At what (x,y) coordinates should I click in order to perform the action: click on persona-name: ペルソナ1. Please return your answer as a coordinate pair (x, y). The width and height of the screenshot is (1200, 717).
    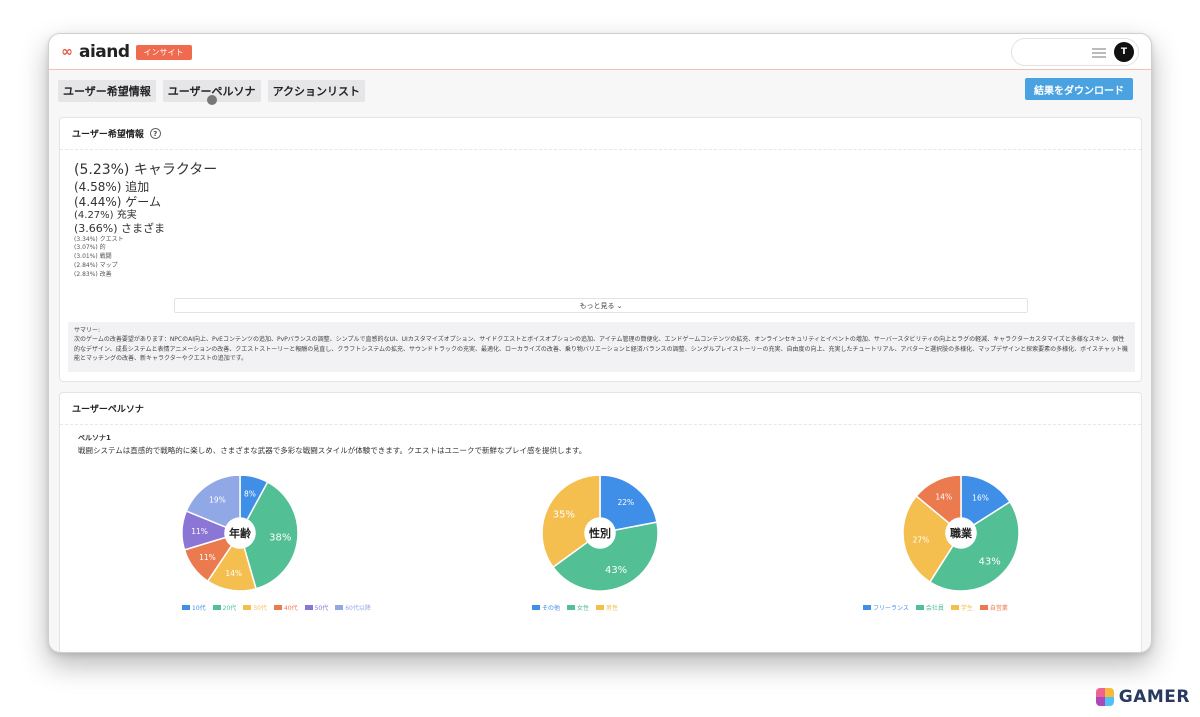
    Looking at the image, I should click on (94, 438).